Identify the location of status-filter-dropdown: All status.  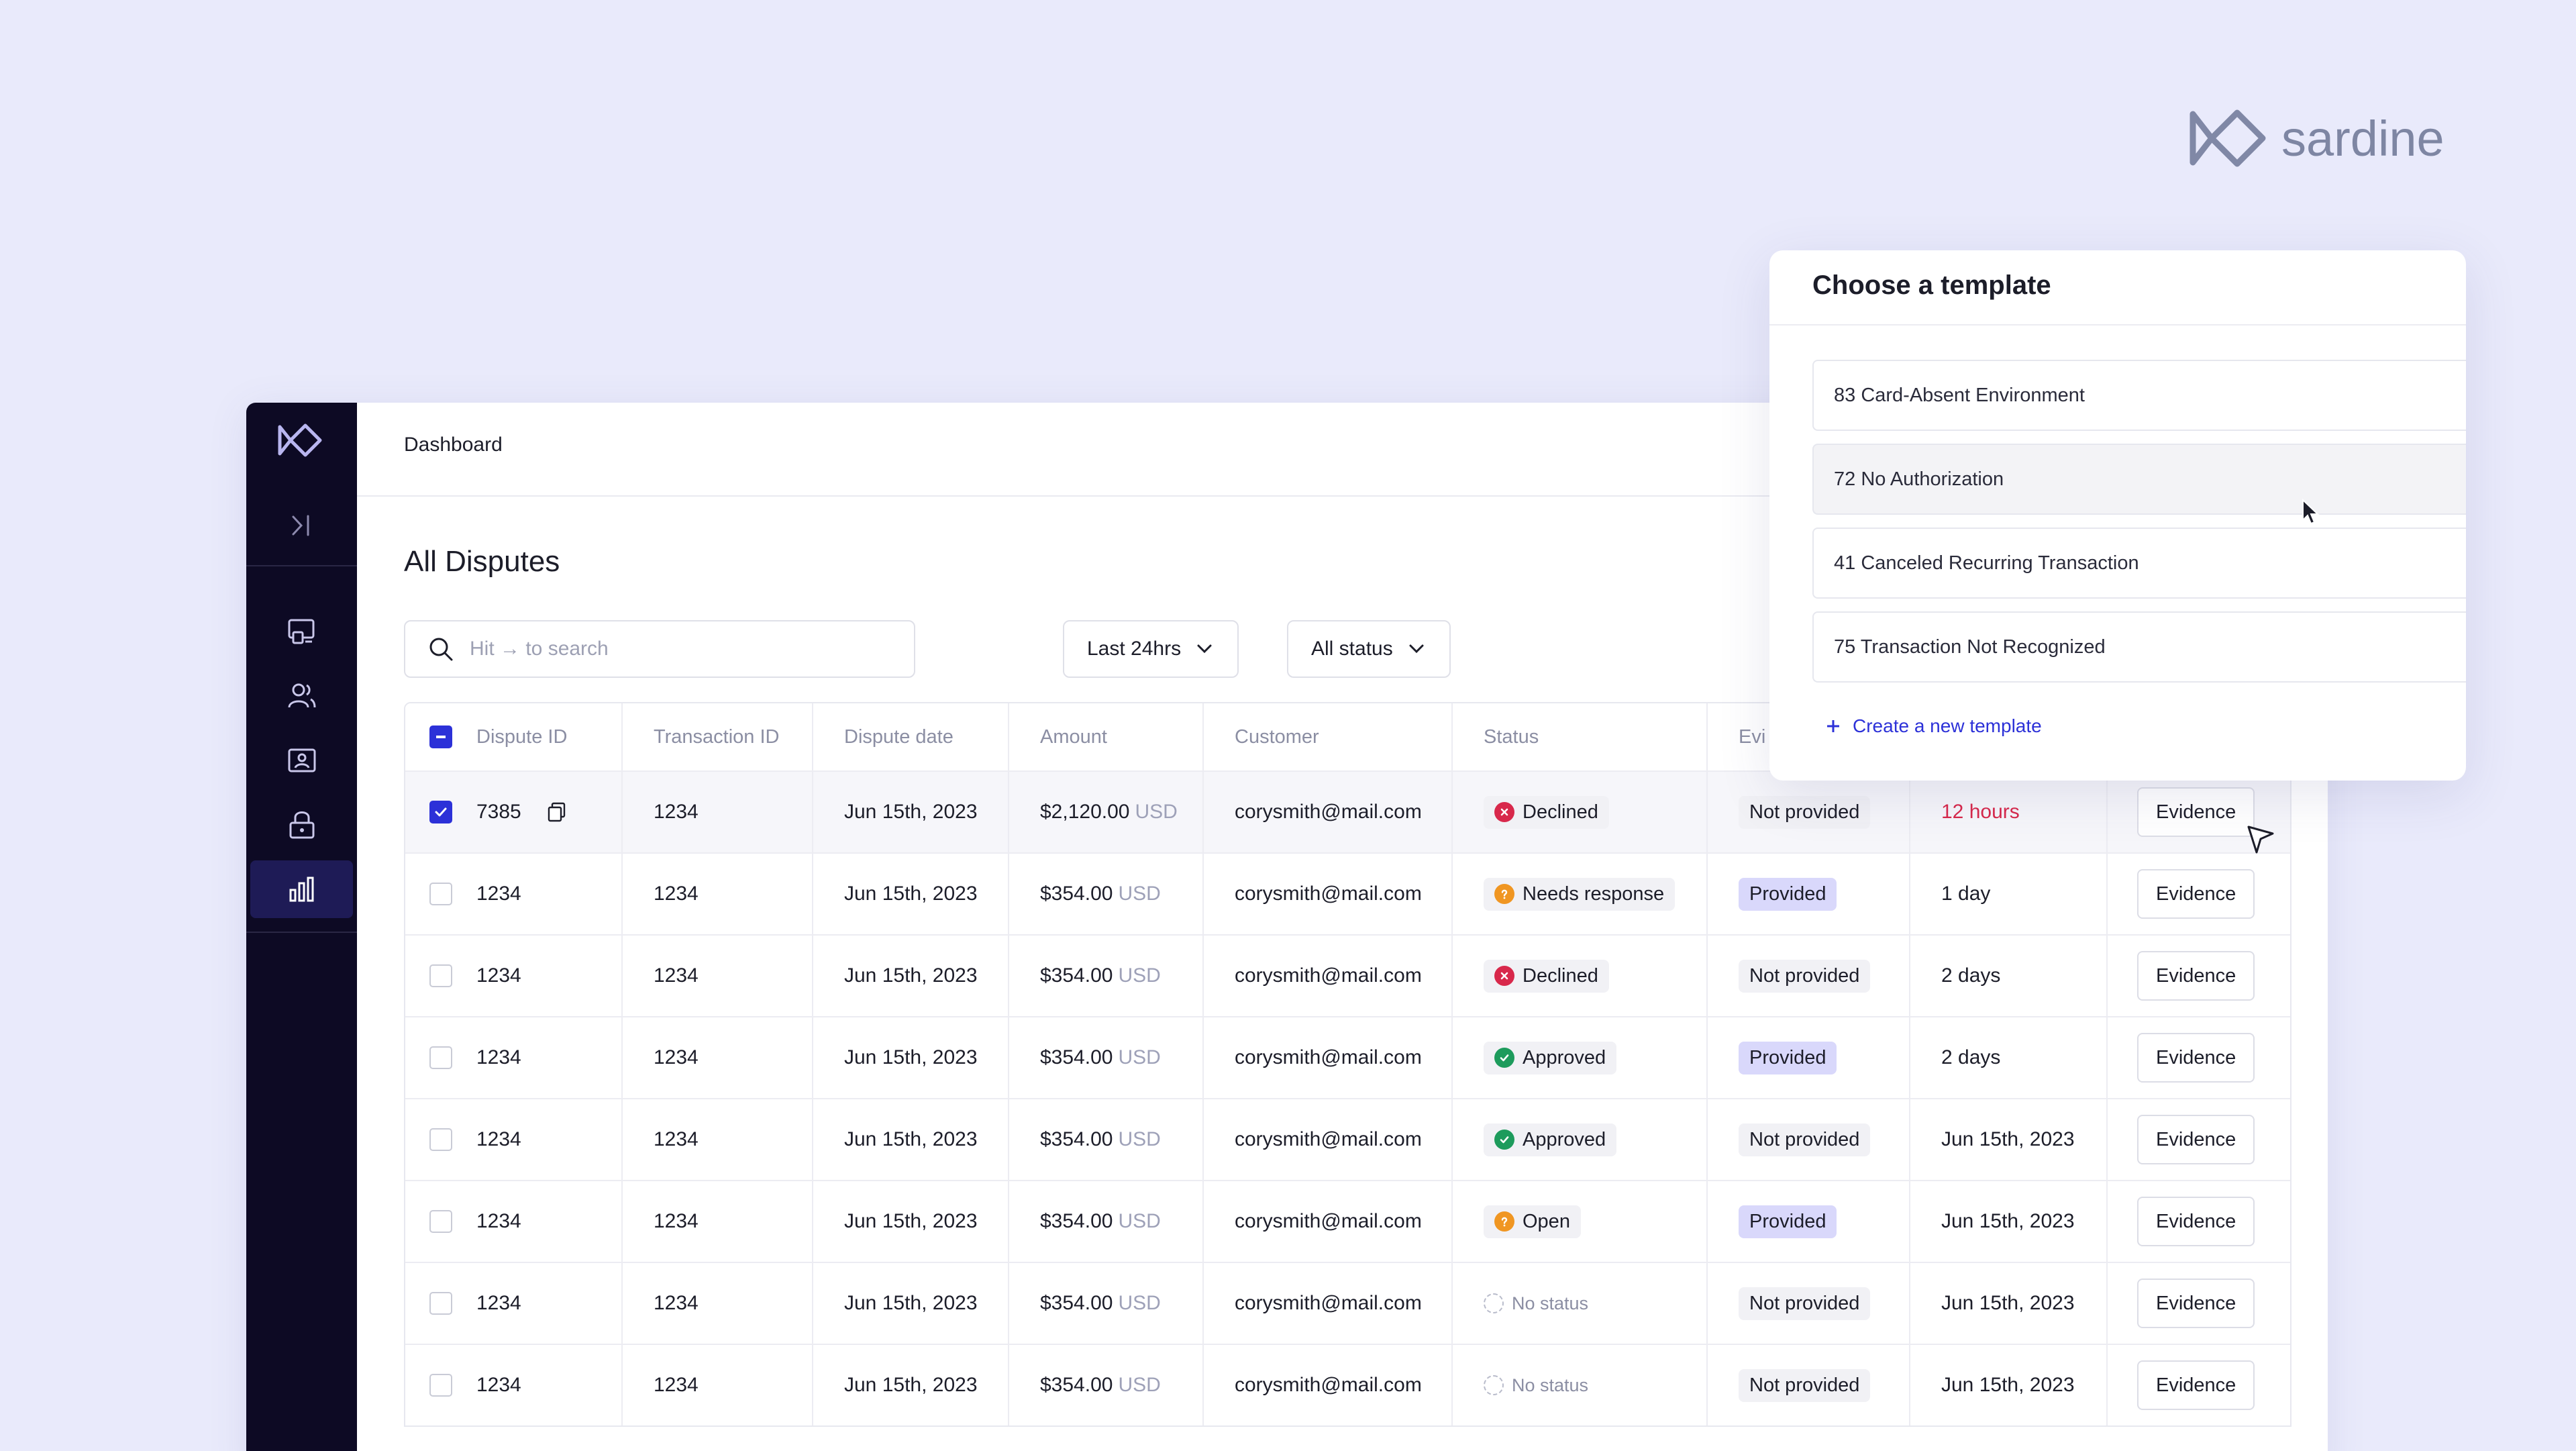
(1369, 649).